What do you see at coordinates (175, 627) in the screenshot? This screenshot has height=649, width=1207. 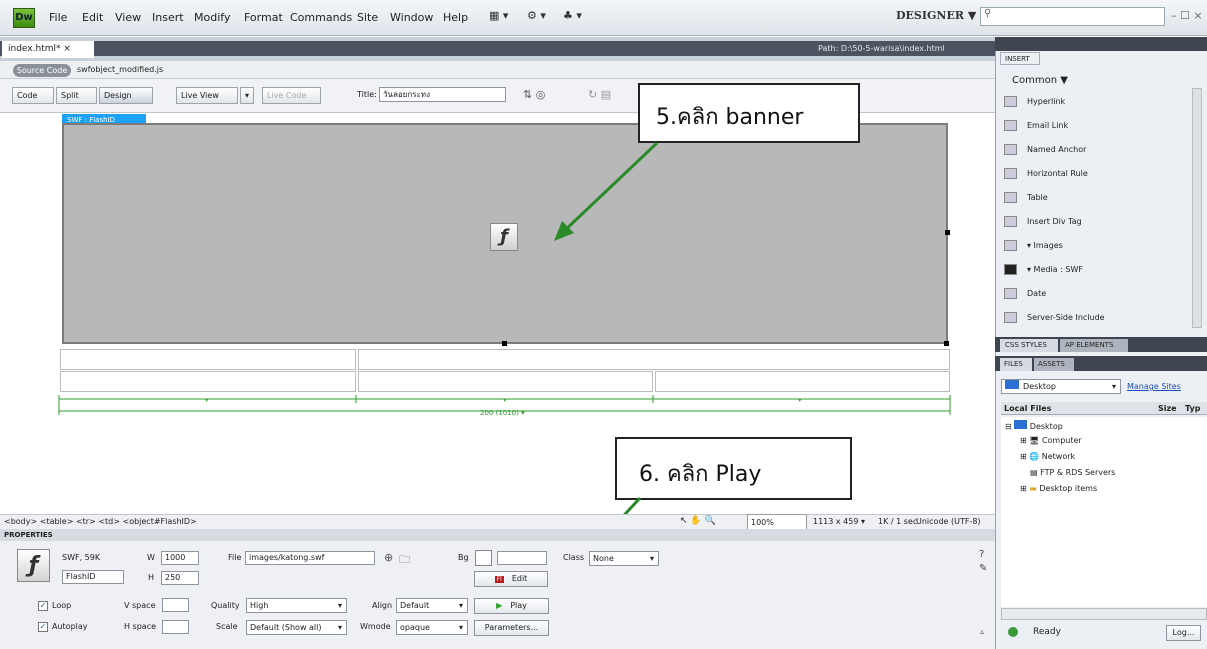 I see `hspace-input` at bounding box center [175, 627].